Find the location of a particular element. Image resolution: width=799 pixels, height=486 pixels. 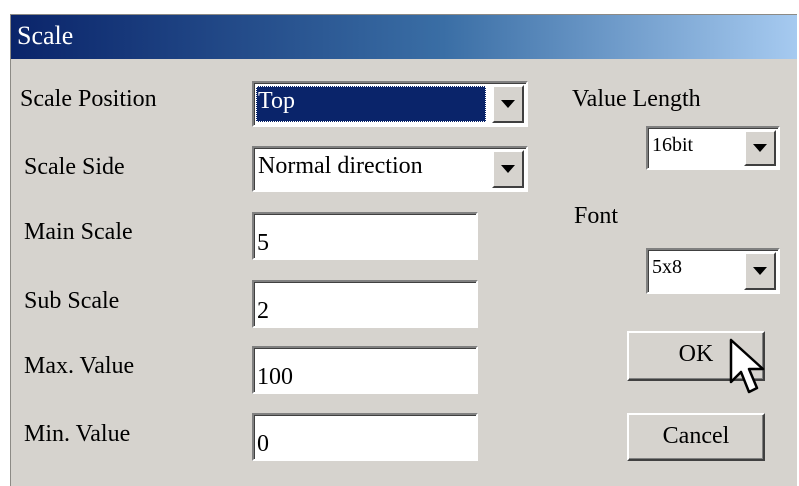

title-bar: Scale is located at coordinates (404, 37).